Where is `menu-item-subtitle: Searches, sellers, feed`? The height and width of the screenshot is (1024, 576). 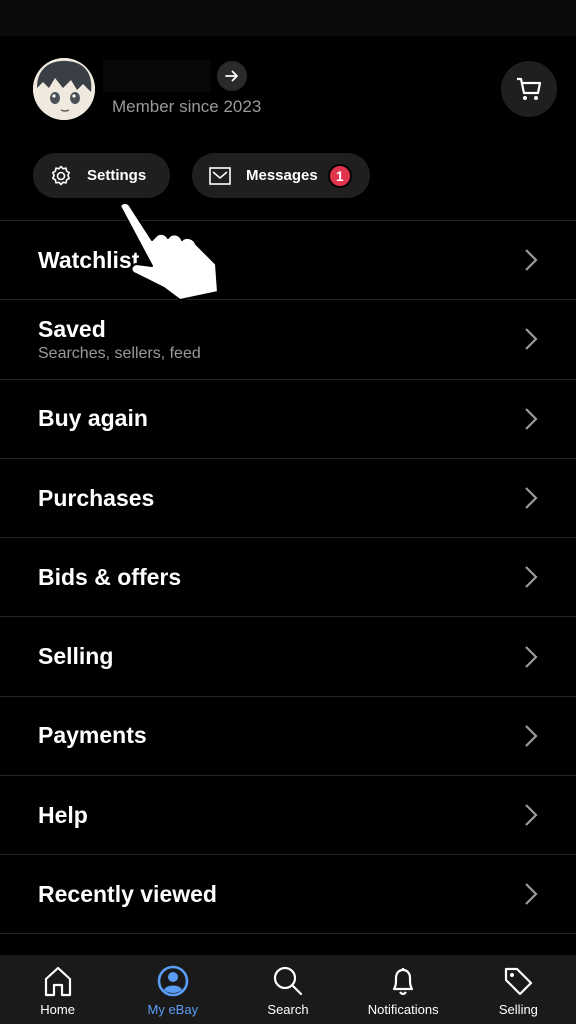 menu-item-subtitle: Searches, sellers, feed is located at coordinates (119, 353).